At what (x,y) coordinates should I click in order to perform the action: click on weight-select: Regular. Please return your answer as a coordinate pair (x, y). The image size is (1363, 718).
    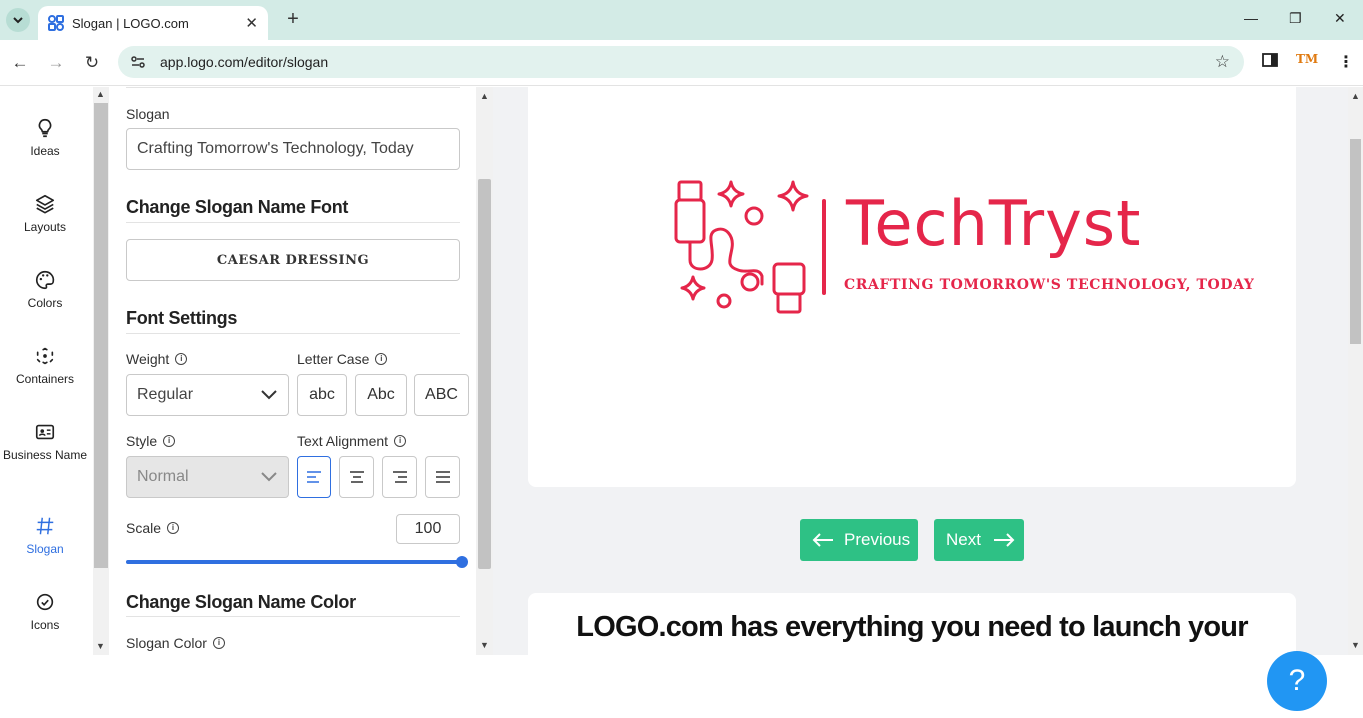
    Looking at the image, I should click on (207, 395).